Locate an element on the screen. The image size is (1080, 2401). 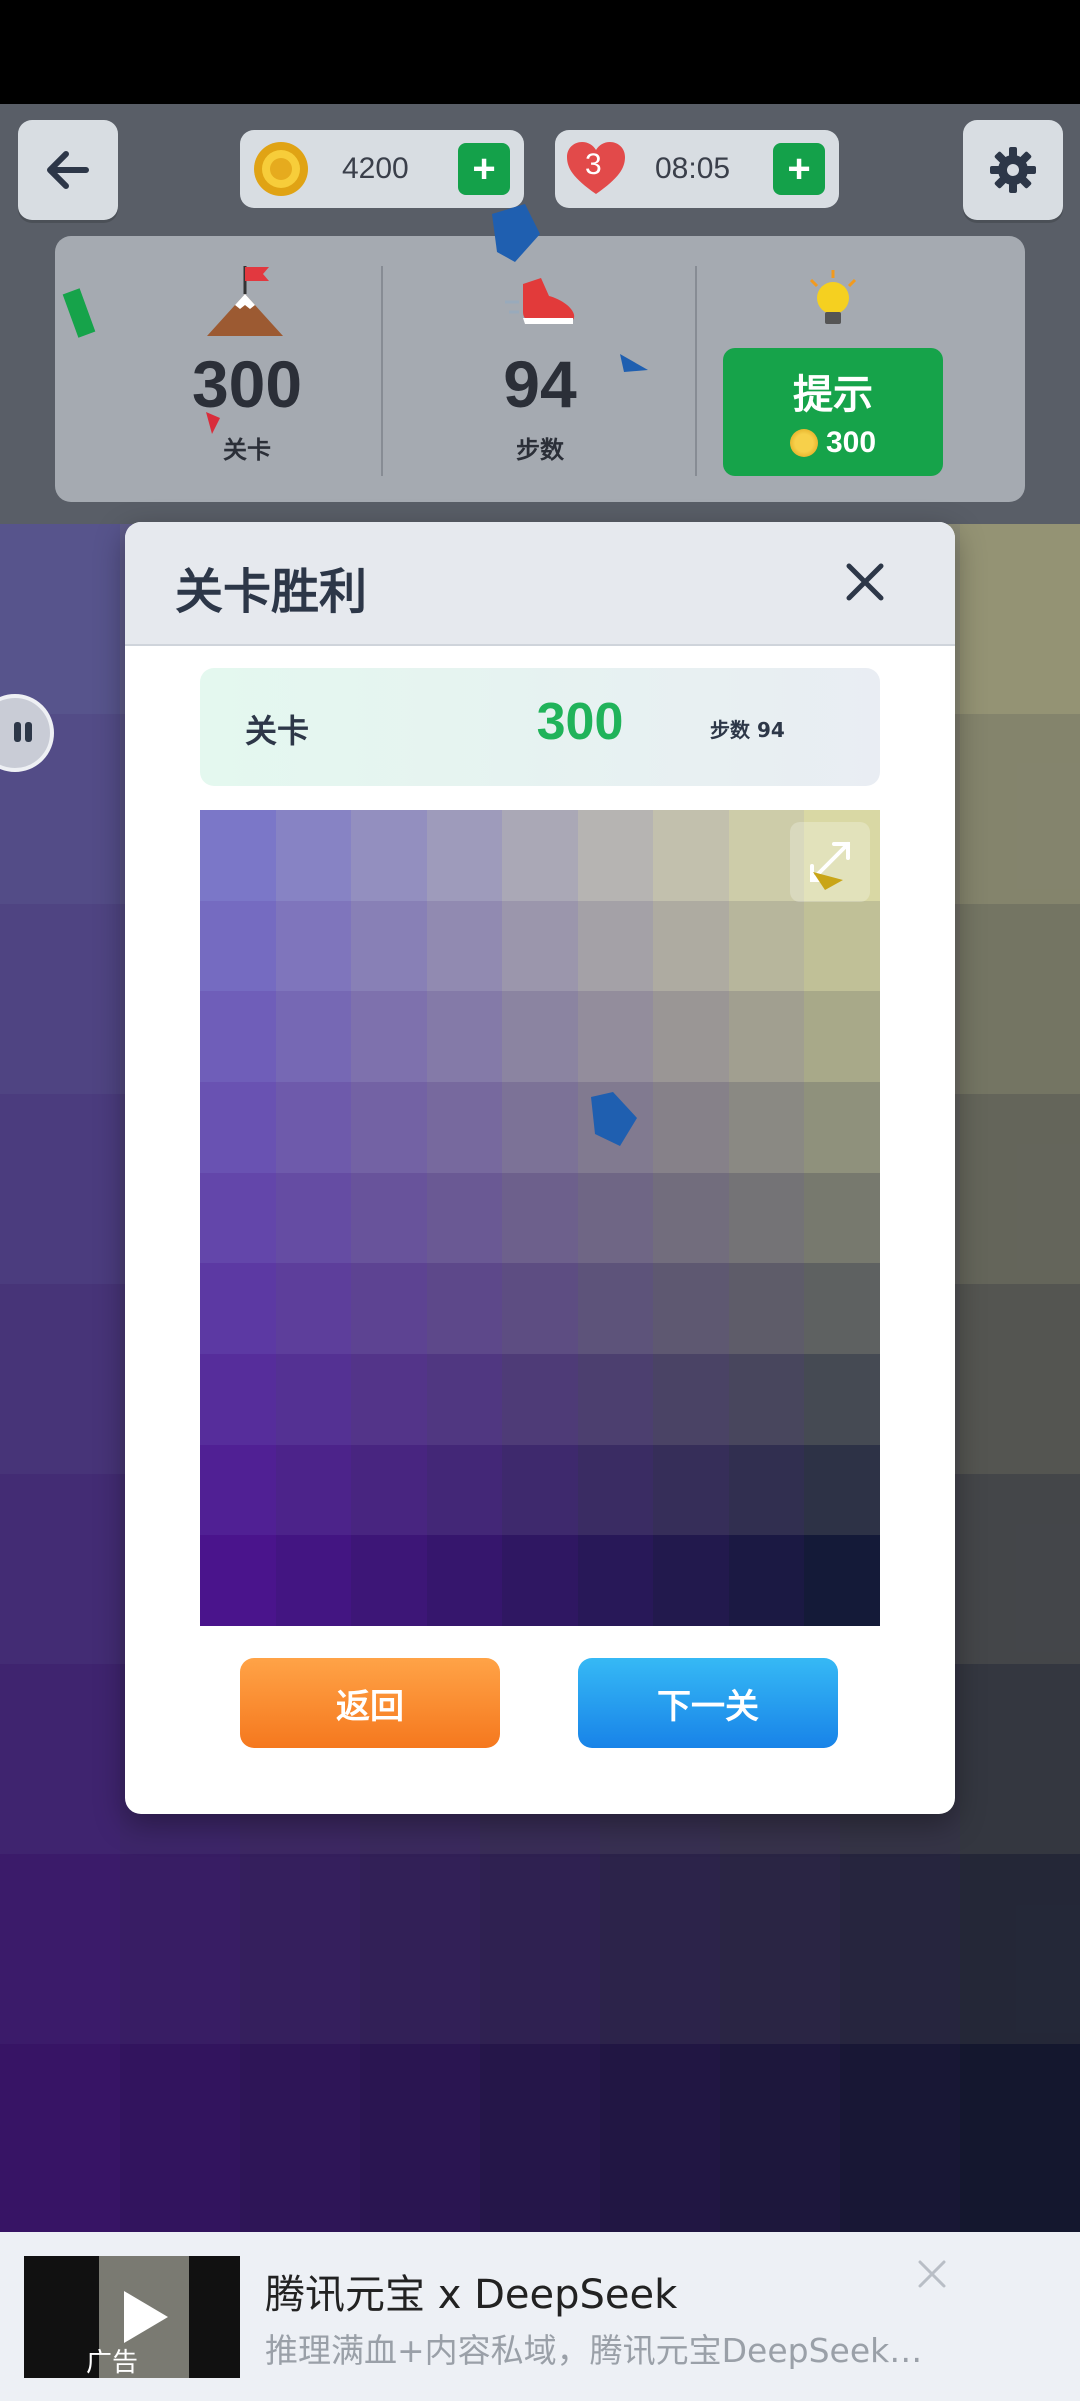
dialog-title: 关卡胜利 is located at coordinates (271, 592).